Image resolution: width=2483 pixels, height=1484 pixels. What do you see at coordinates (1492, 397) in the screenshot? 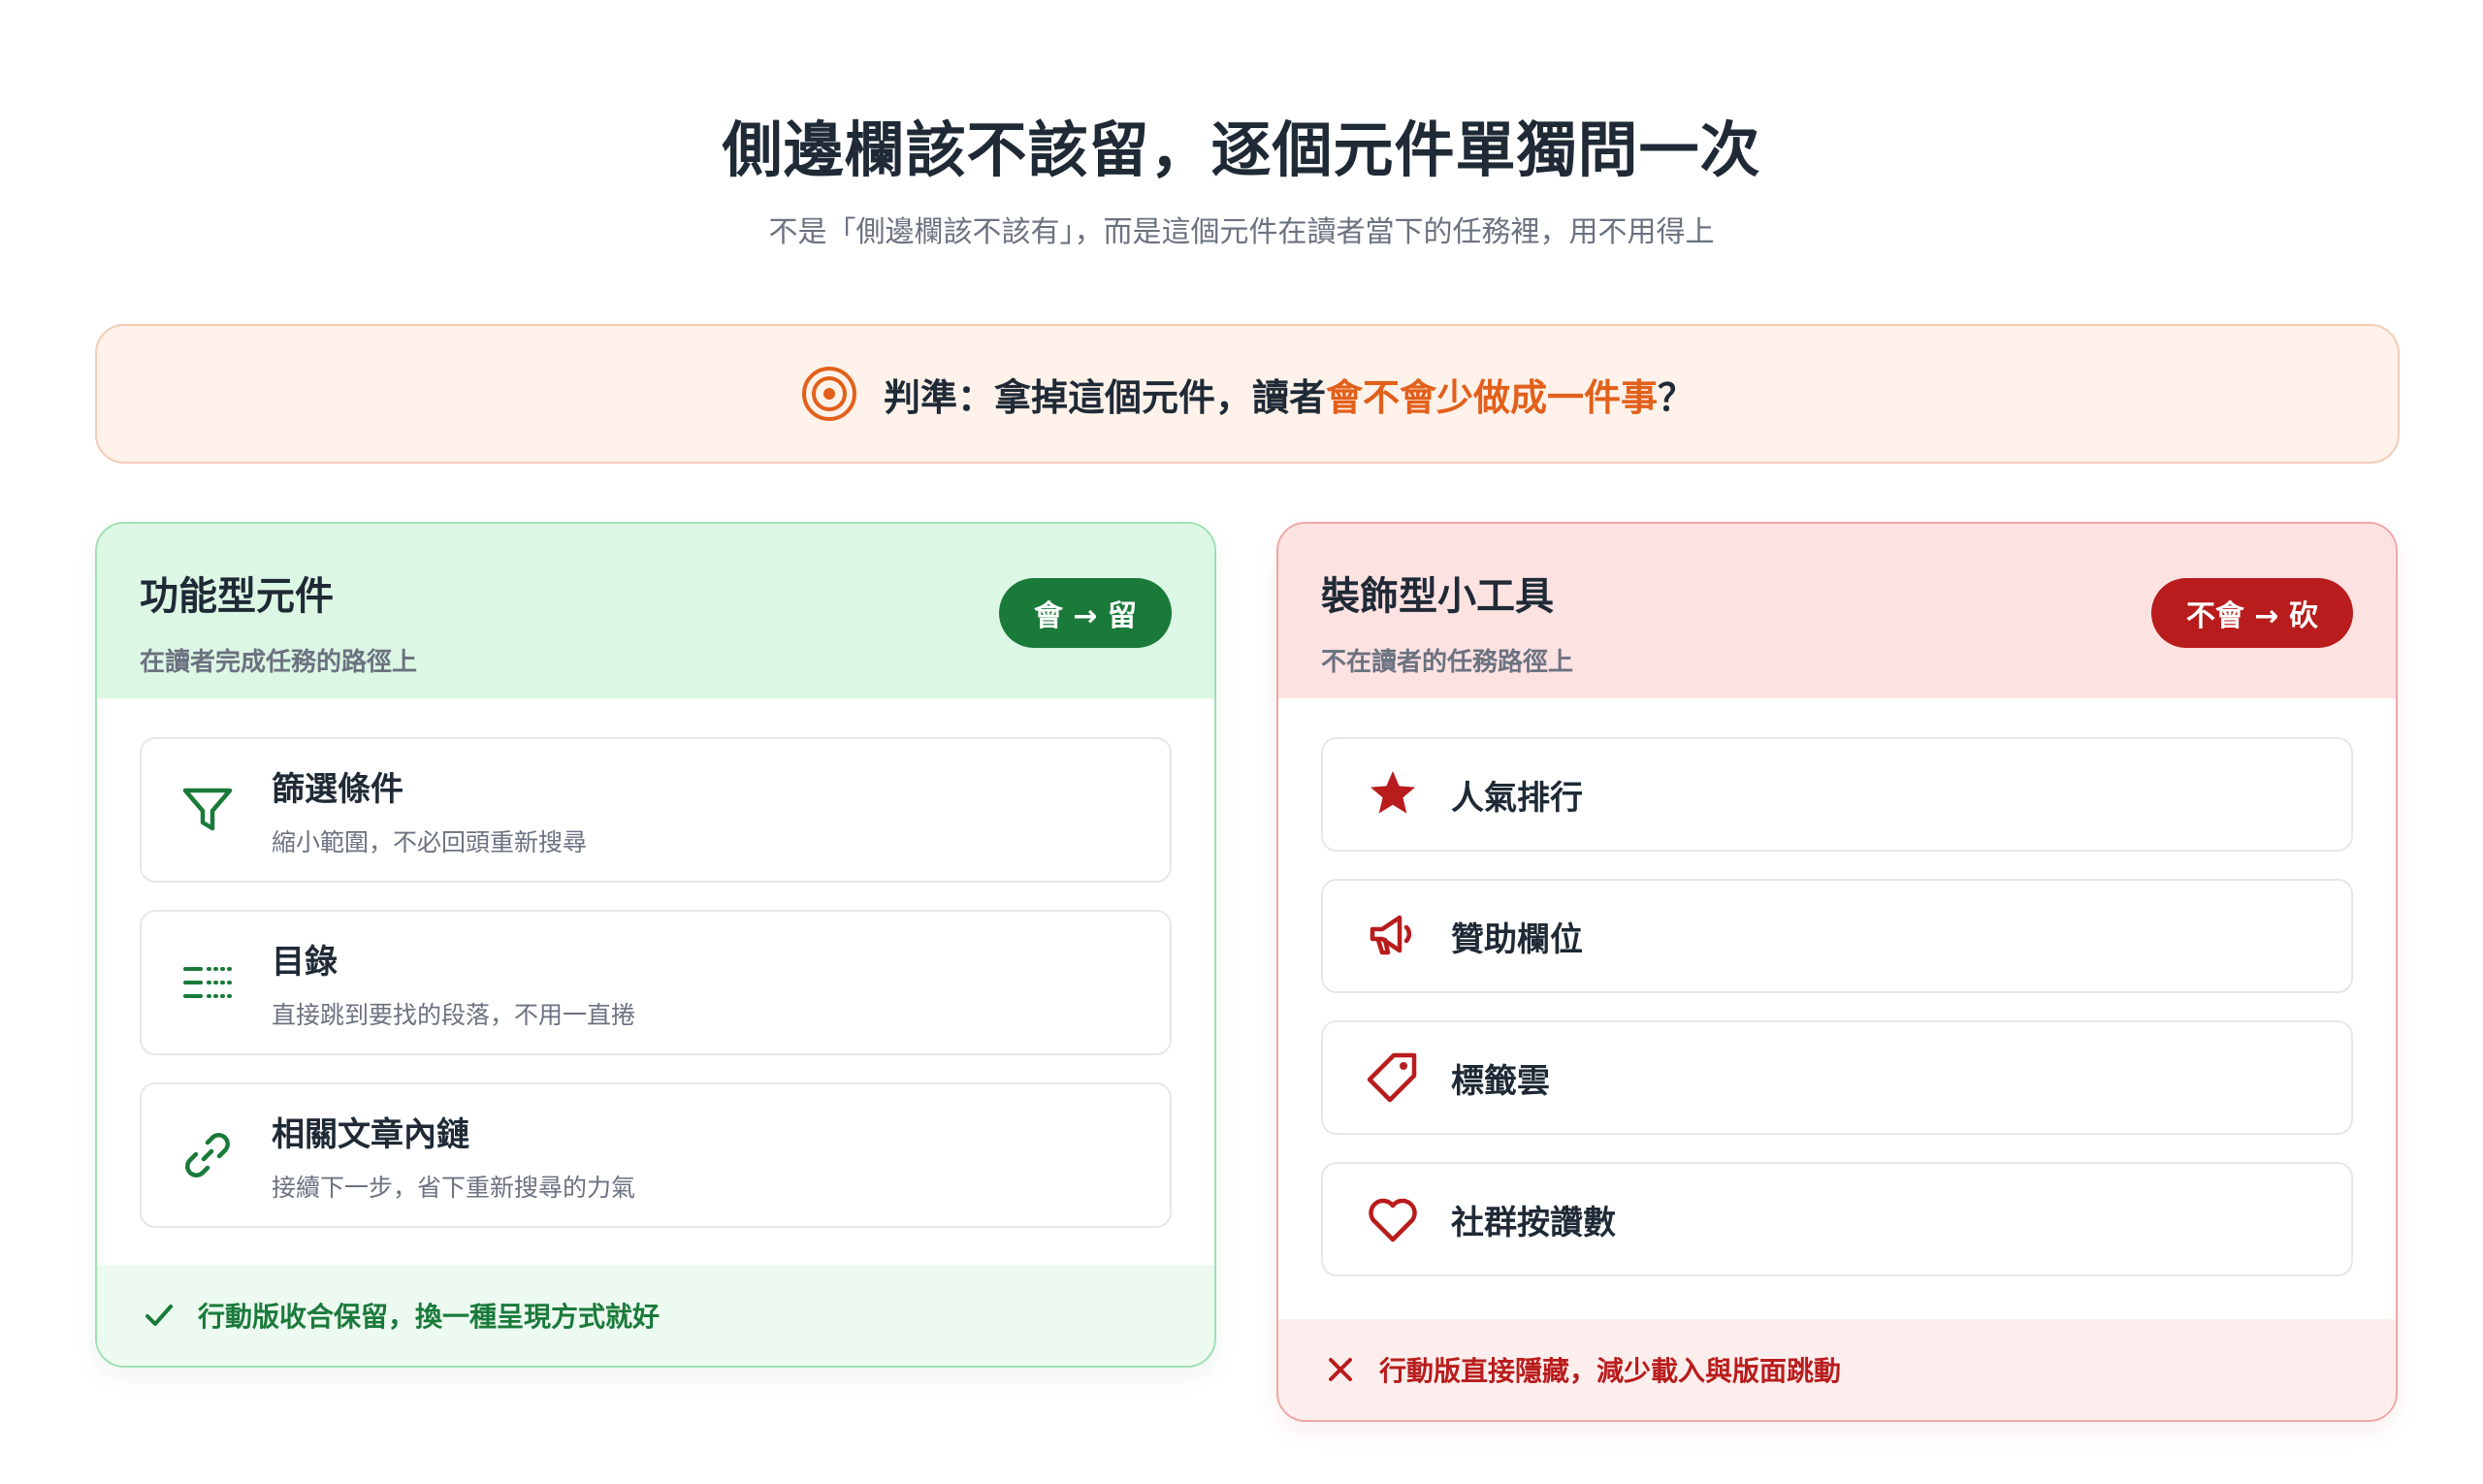
I see `criterion-highlight: 會不會少做成一件事` at bounding box center [1492, 397].